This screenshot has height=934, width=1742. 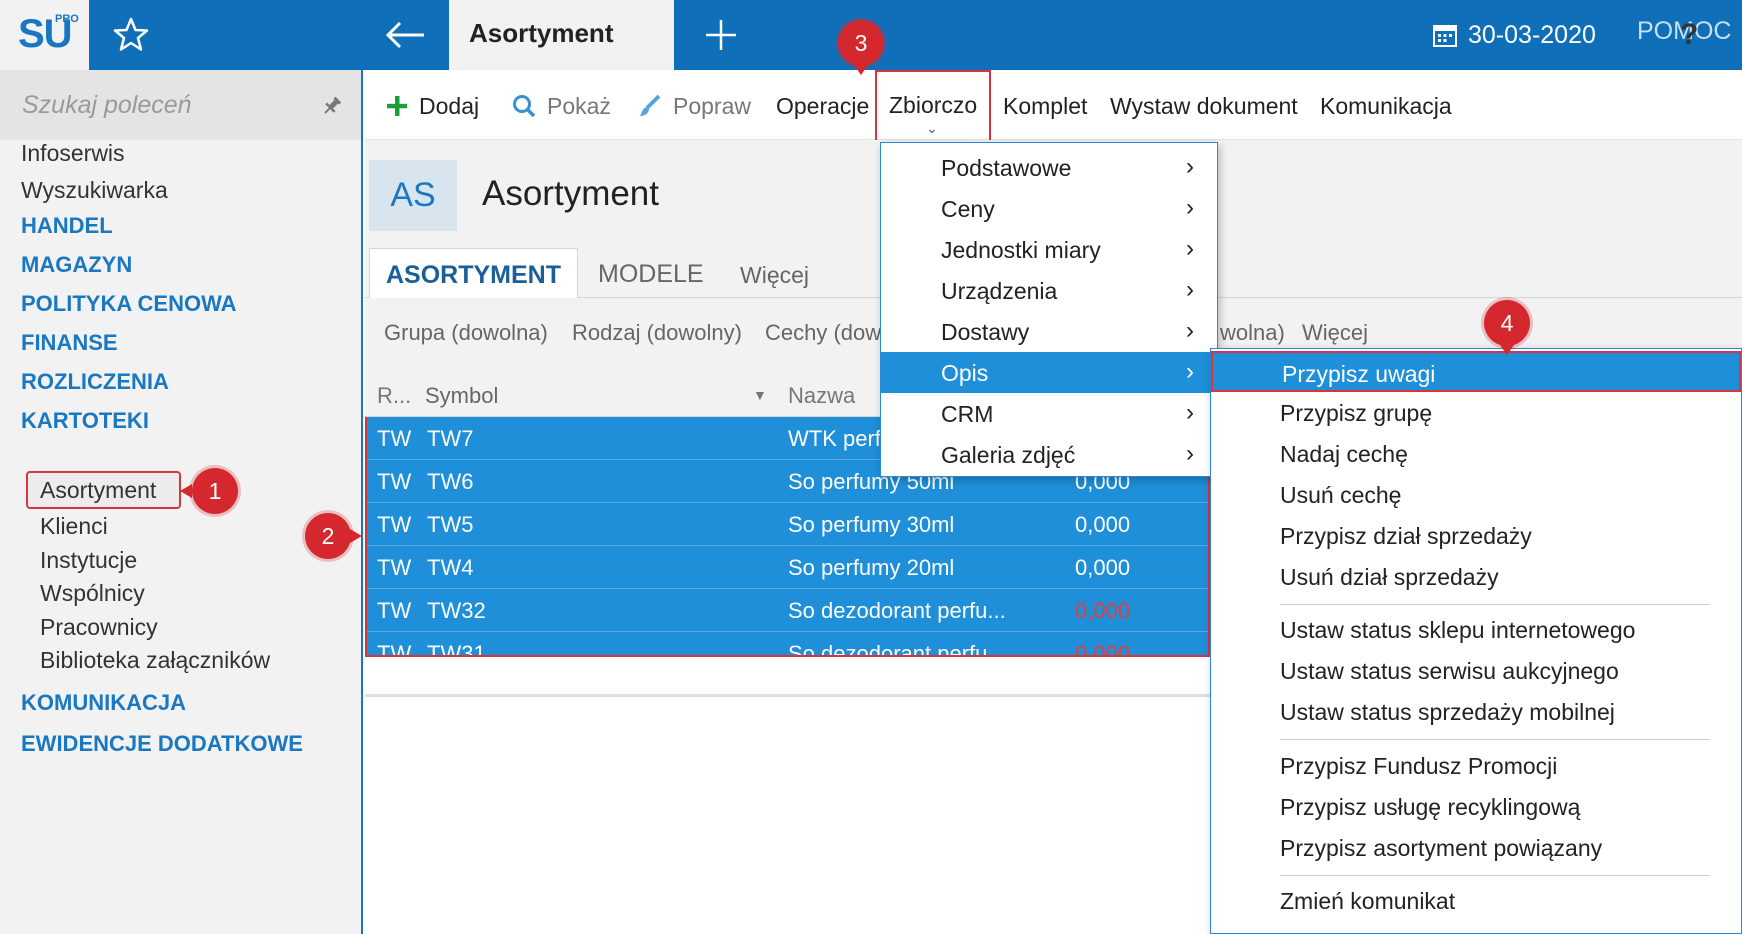 I want to click on sidebar-section-kartoteki: KARTOTEKI, so click(x=85, y=421).